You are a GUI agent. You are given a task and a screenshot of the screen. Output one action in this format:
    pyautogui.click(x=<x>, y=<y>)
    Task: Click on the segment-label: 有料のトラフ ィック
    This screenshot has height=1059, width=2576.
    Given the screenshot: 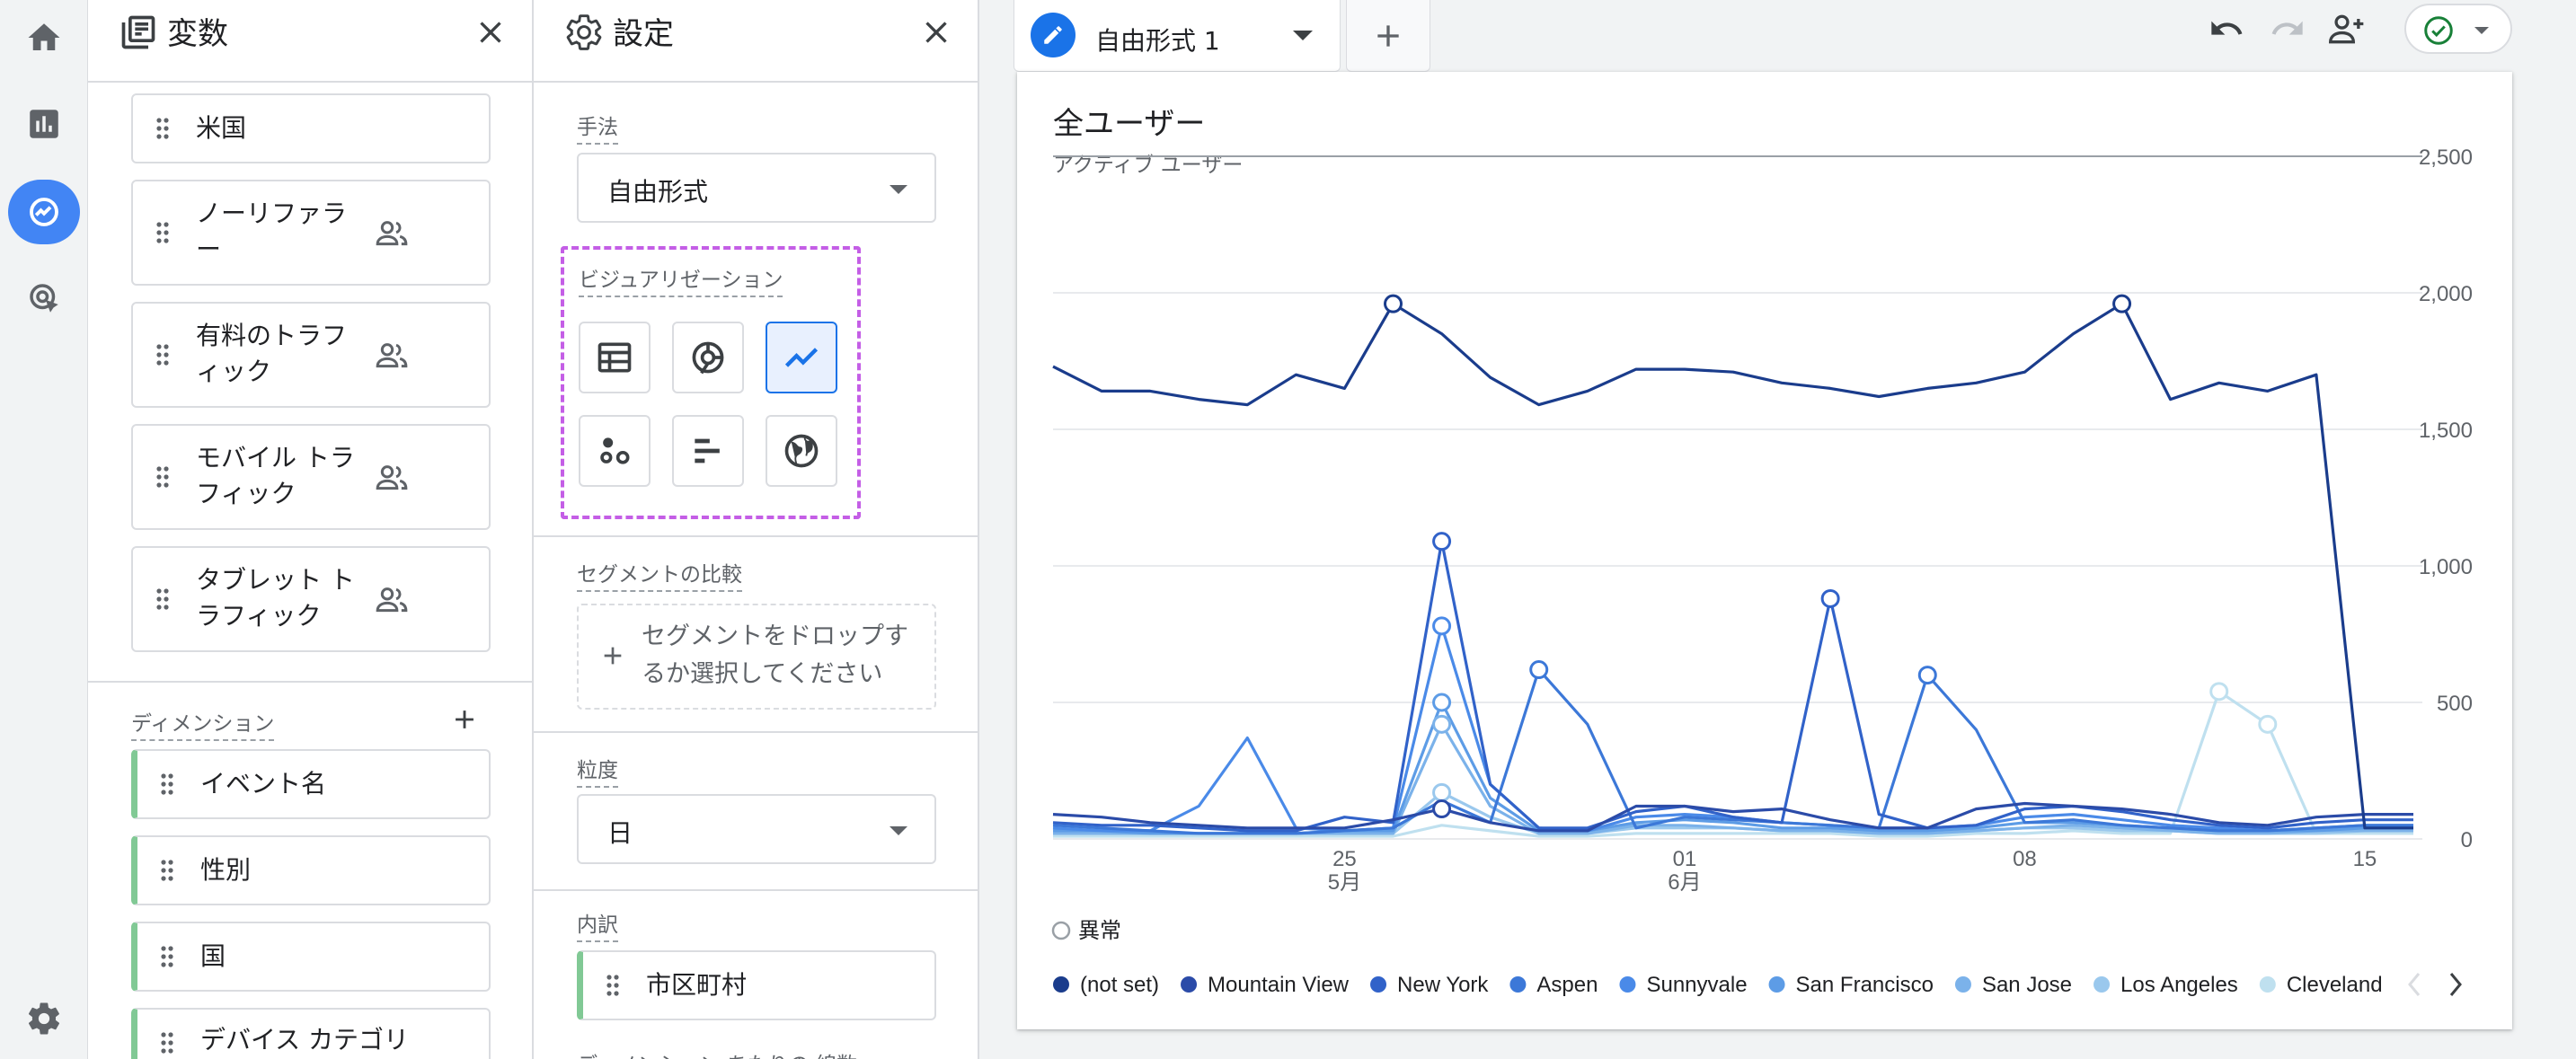 What is the action you would take?
    pyautogui.click(x=272, y=353)
    